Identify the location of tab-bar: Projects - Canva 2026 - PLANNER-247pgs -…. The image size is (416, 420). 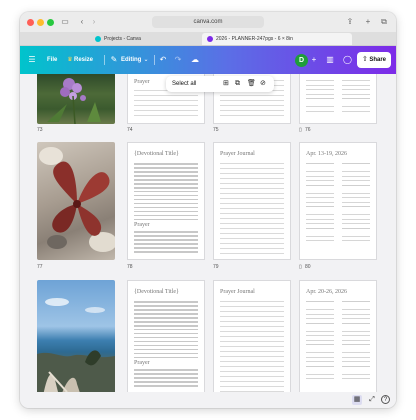
(208, 39).